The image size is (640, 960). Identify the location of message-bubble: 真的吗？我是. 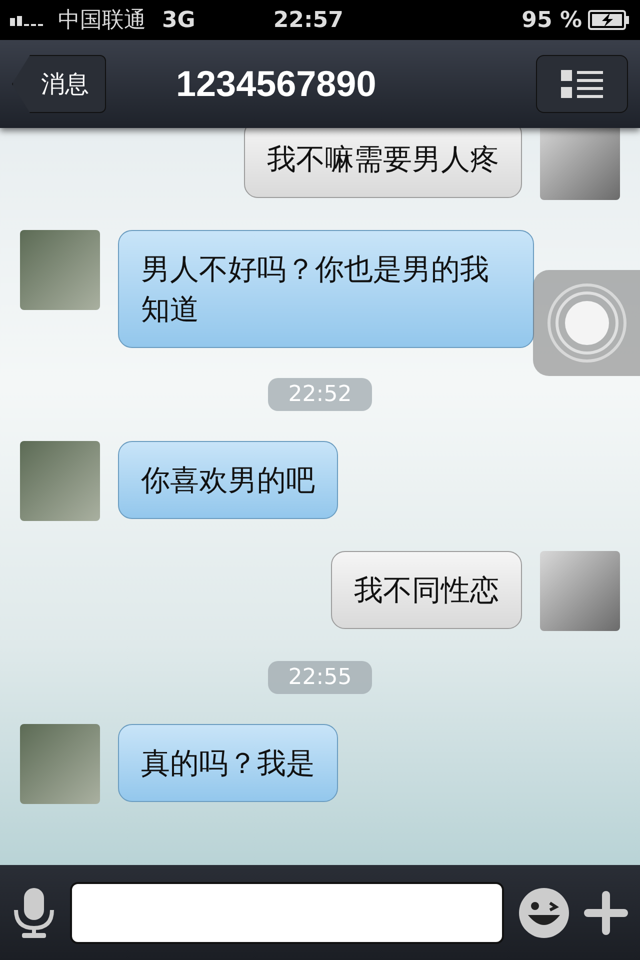
(228, 763).